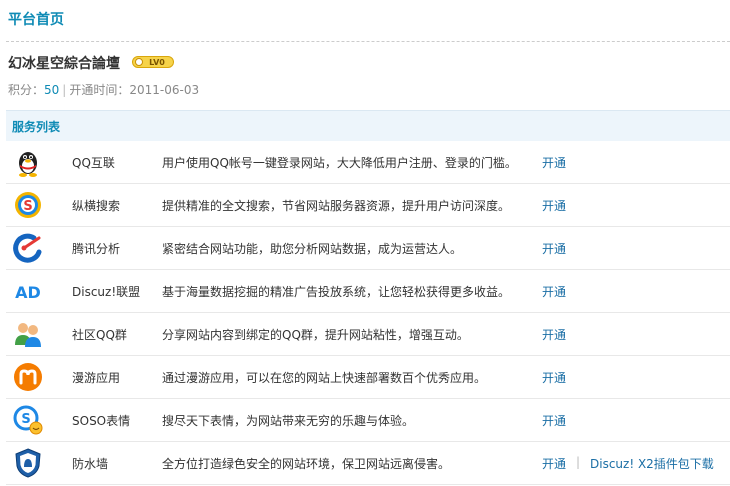 The height and width of the screenshot is (486, 730). What do you see at coordinates (36, 127) in the screenshot?
I see `service-list-title: 服务列表` at bounding box center [36, 127].